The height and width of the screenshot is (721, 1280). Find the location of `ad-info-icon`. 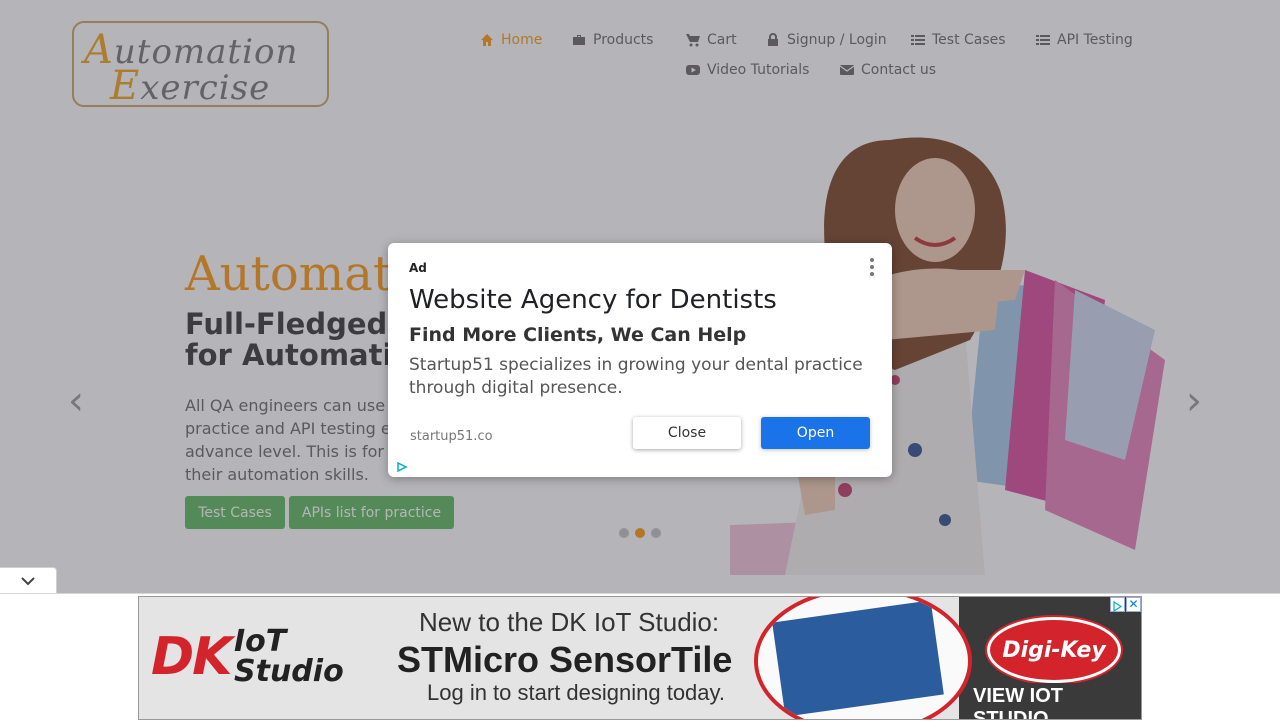

ad-info-icon is located at coordinates (1117, 605).